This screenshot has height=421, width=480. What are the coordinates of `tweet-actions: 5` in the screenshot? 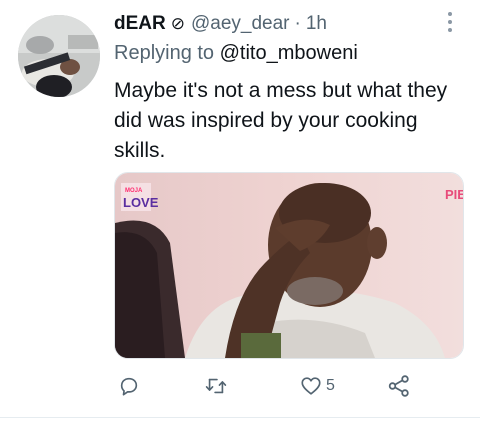 It's located at (264, 386).